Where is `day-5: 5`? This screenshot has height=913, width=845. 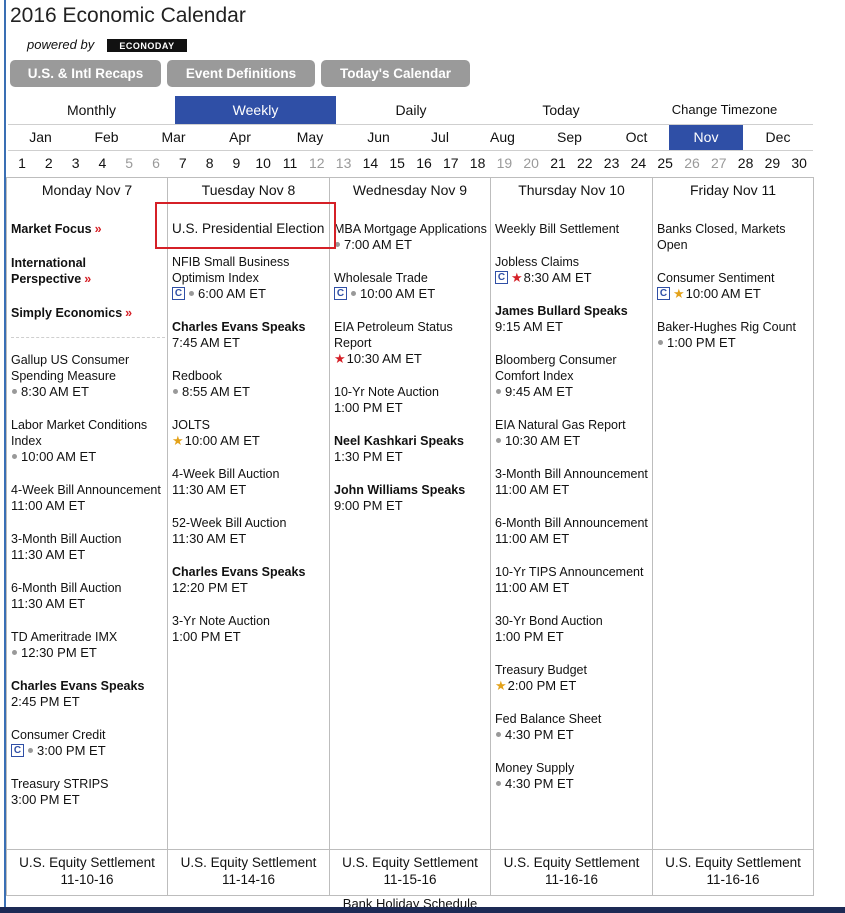 day-5: 5 is located at coordinates (129, 163).